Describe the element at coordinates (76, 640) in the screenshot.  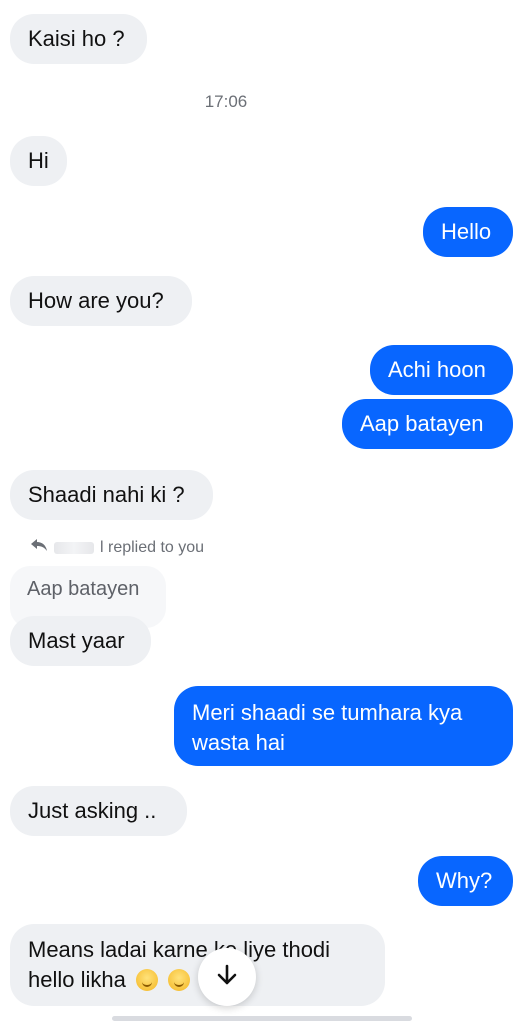
I see `message-text: Mast yaar` at that location.